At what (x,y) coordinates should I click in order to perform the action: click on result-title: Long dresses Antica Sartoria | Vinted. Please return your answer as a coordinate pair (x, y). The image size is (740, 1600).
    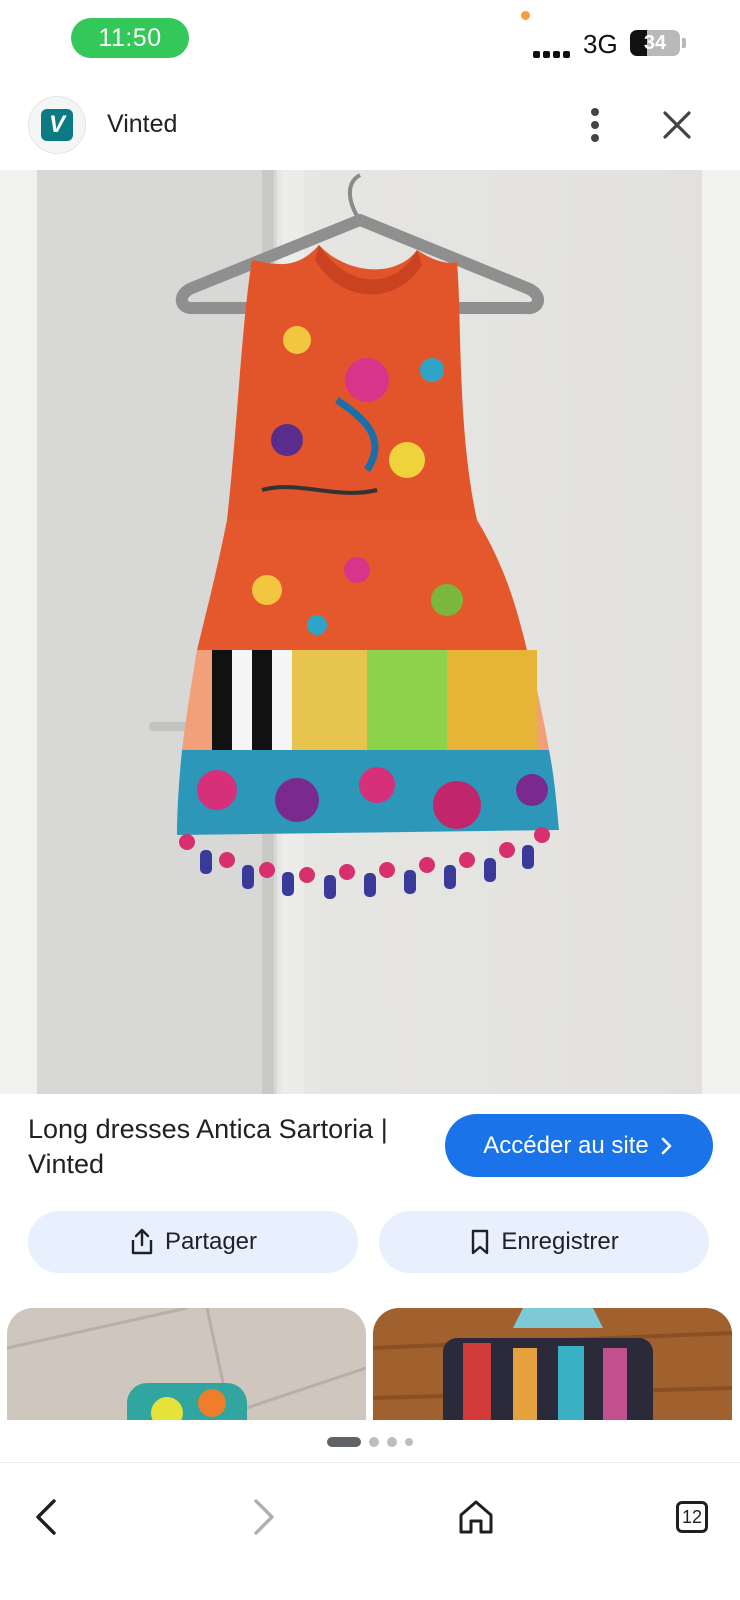
    Looking at the image, I should click on (225, 1147).